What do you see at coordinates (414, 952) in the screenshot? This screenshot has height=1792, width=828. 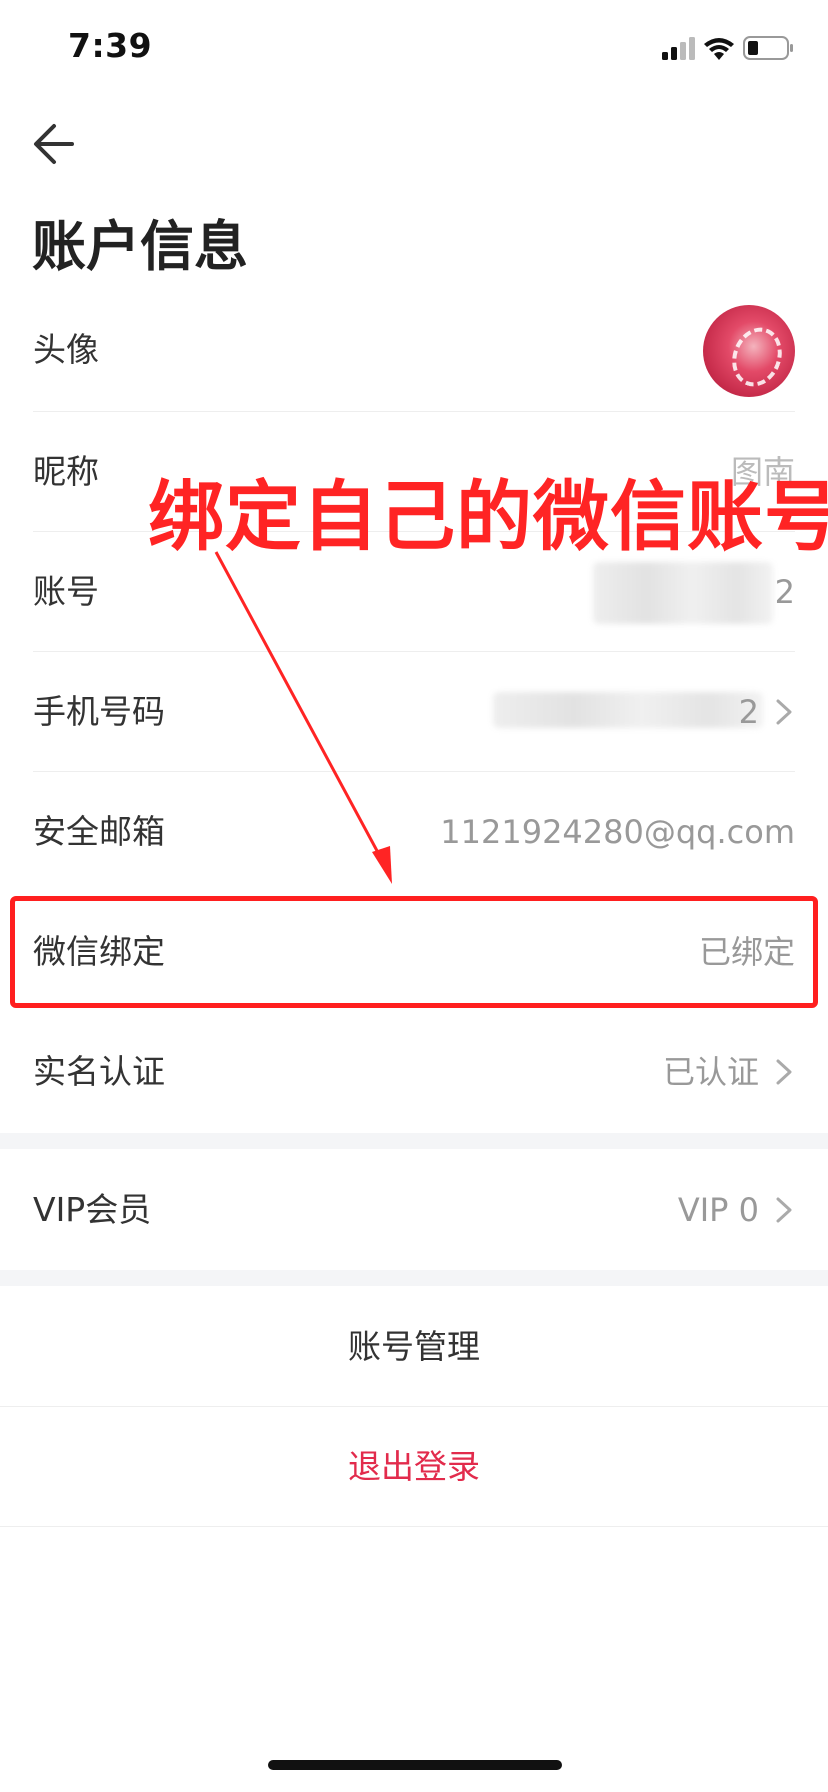 I see `annotation-highlight-box` at bounding box center [414, 952].